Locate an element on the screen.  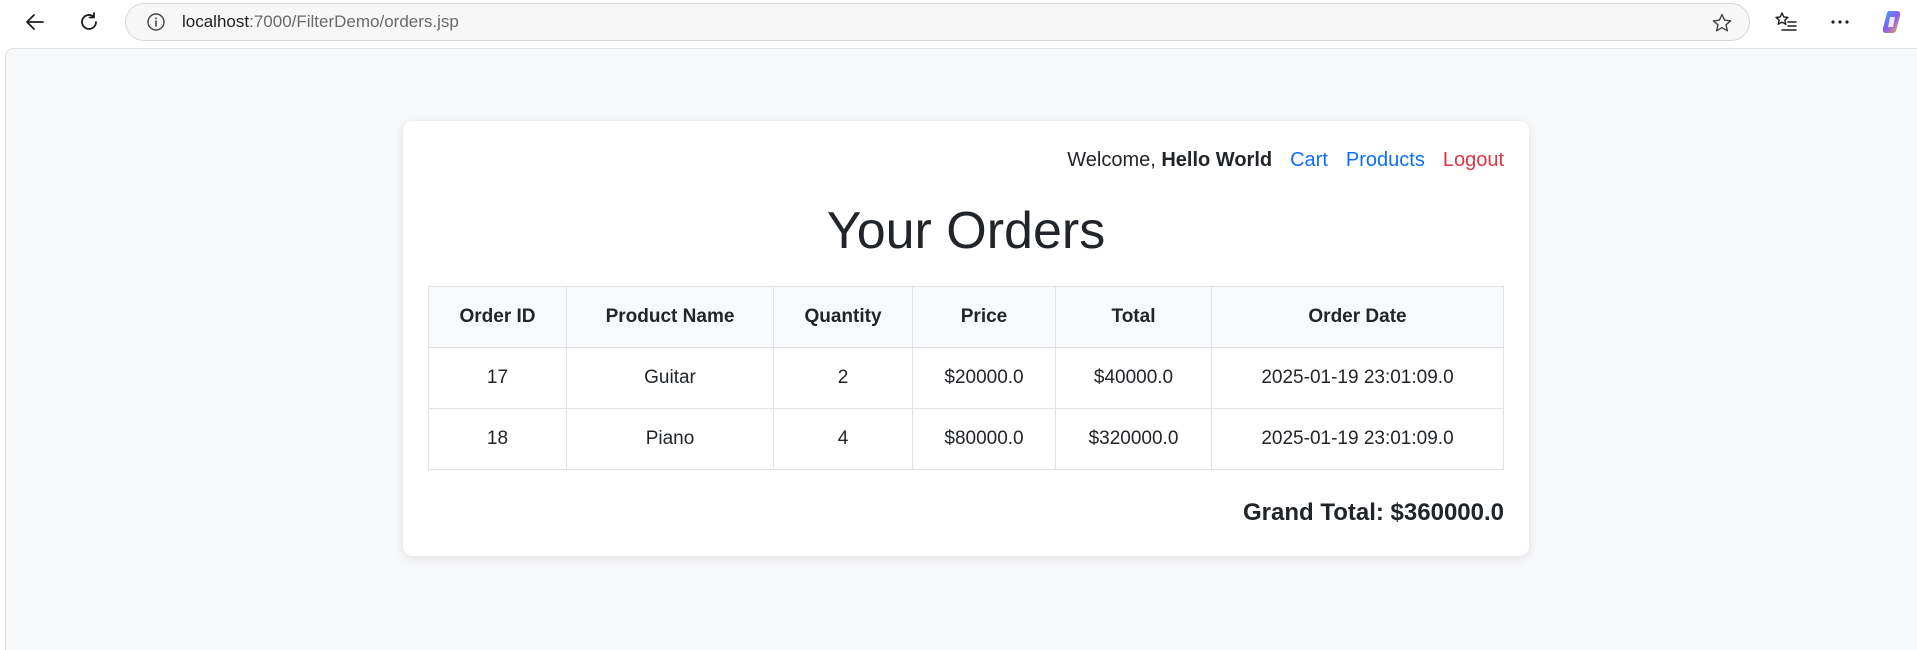
favorites-list-icon is located at coordinates (1786, 21).